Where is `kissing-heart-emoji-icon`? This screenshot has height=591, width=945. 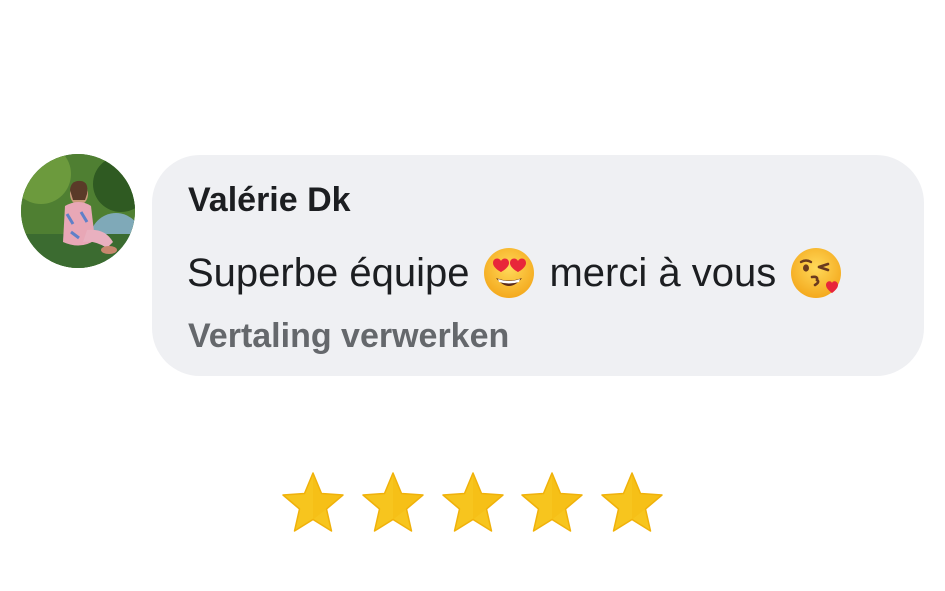
kissing-heart-emoji-icon is located at coordinates (816, 273).